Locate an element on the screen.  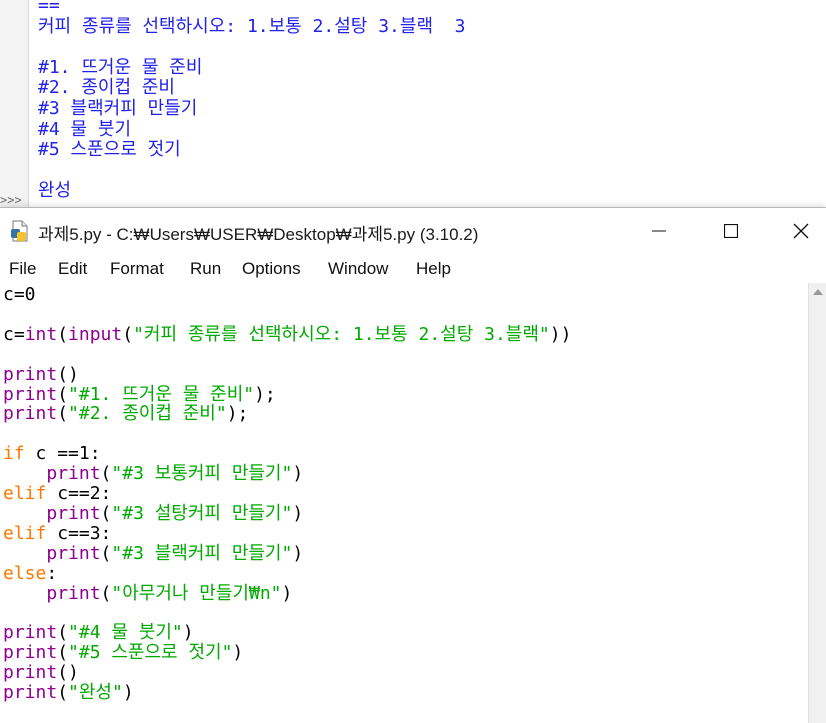
shell-output-line: #5 스푼으로 젓기 is located at coordinates (109, 150).